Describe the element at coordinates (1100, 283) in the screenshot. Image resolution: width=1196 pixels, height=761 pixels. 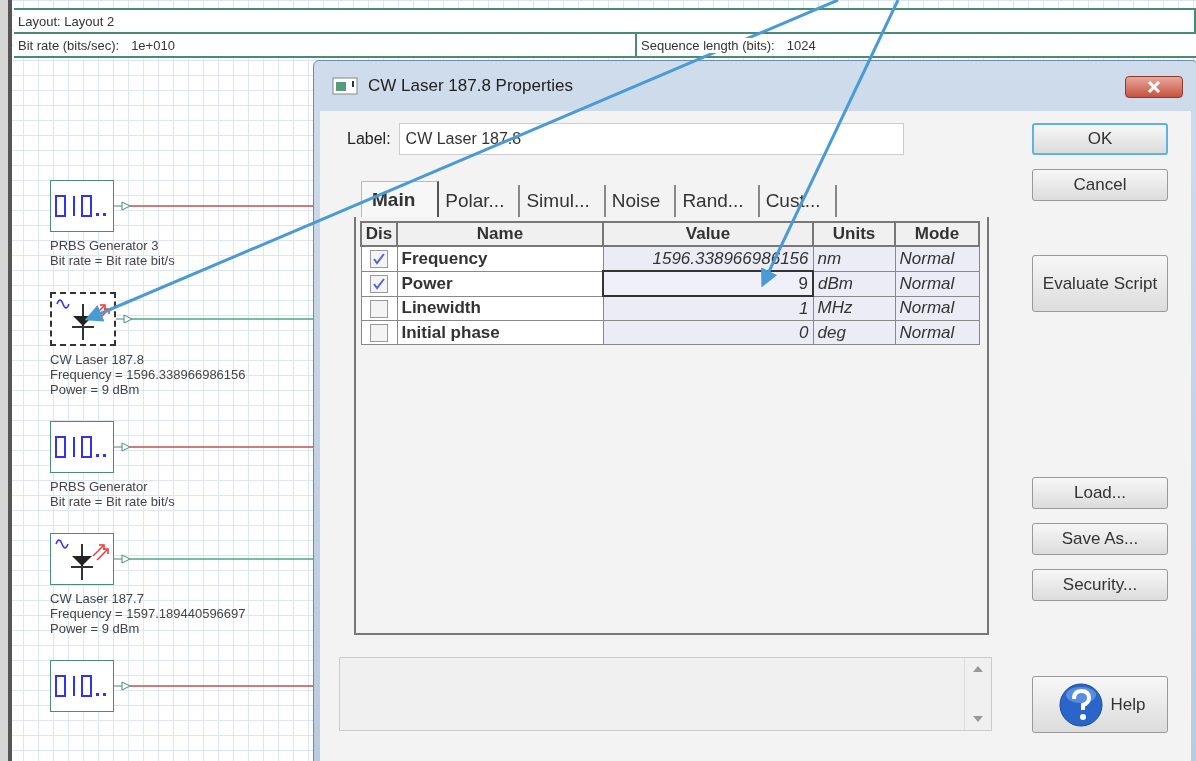
I see `dialog-button: Evaluate Script` at that location.